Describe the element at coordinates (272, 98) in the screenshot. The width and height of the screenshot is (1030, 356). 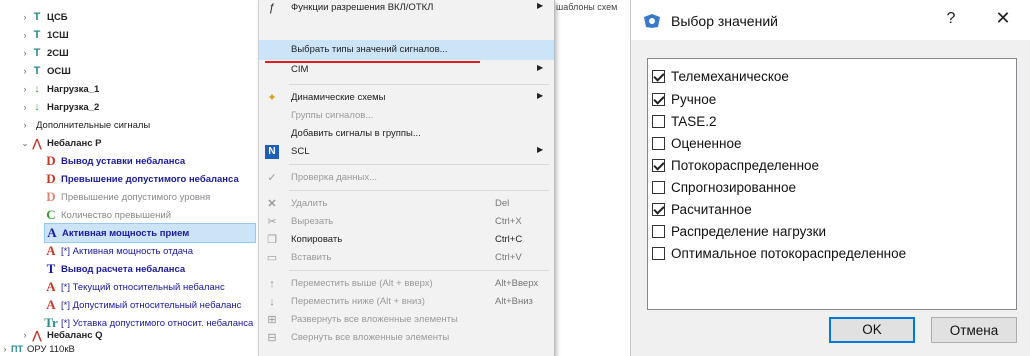
I see `dynamic-scheme-icon: ✦` at that location.